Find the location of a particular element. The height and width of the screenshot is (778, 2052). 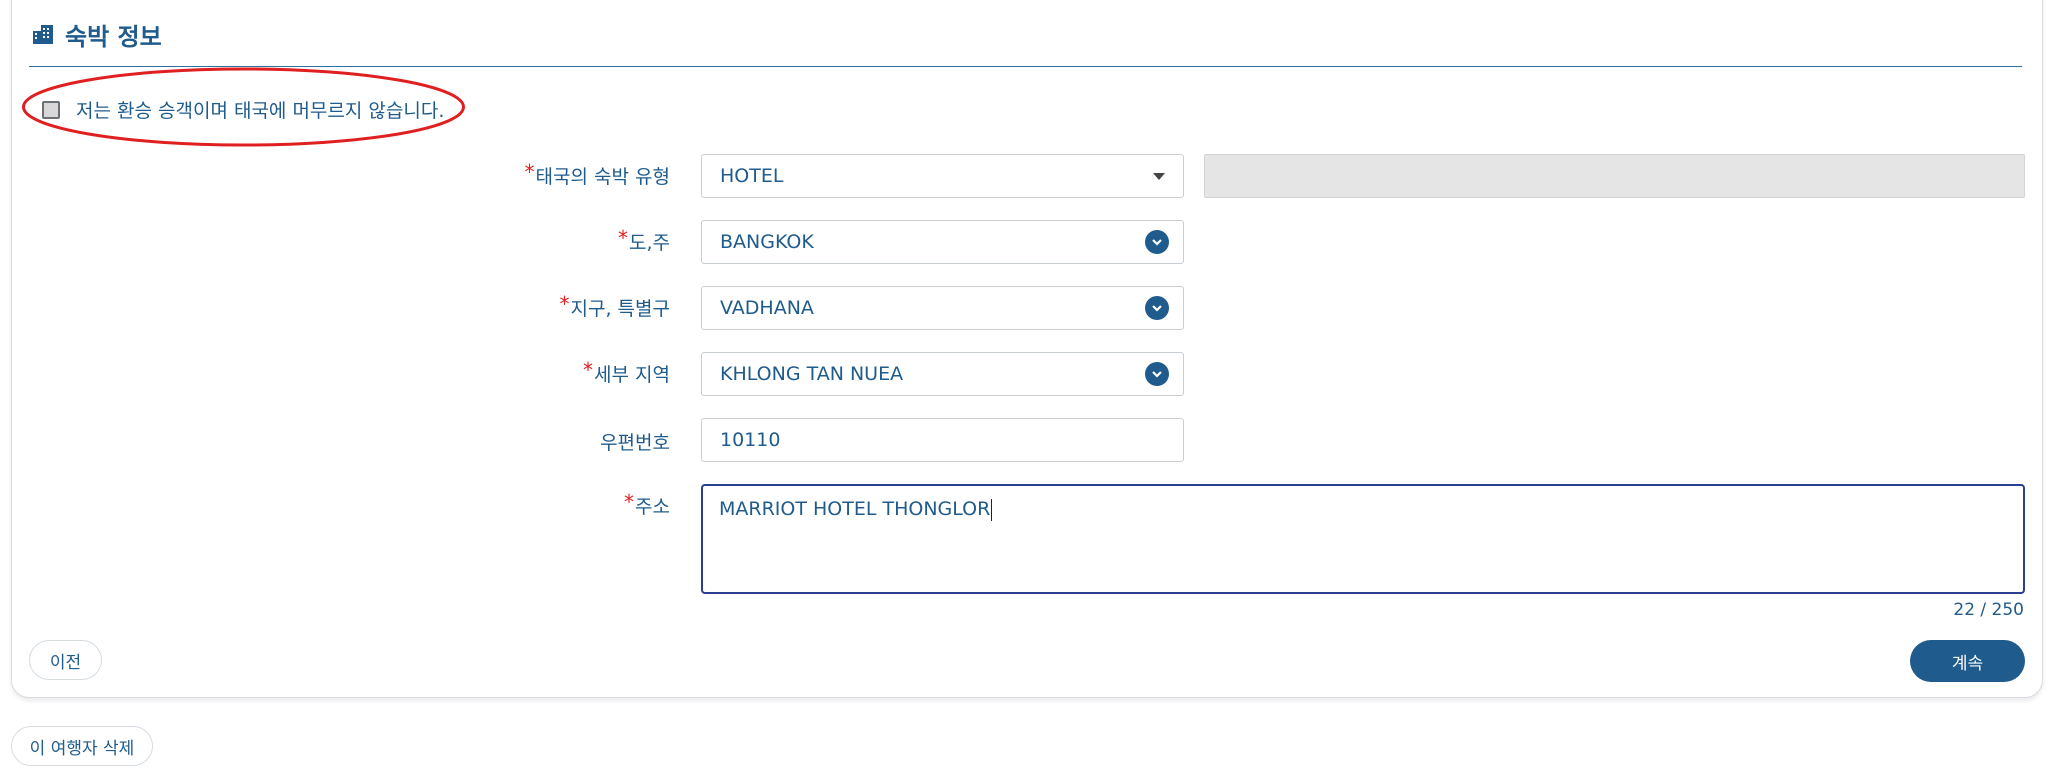

section-header: 숙박 정보 is located at coordinates (96, 34).